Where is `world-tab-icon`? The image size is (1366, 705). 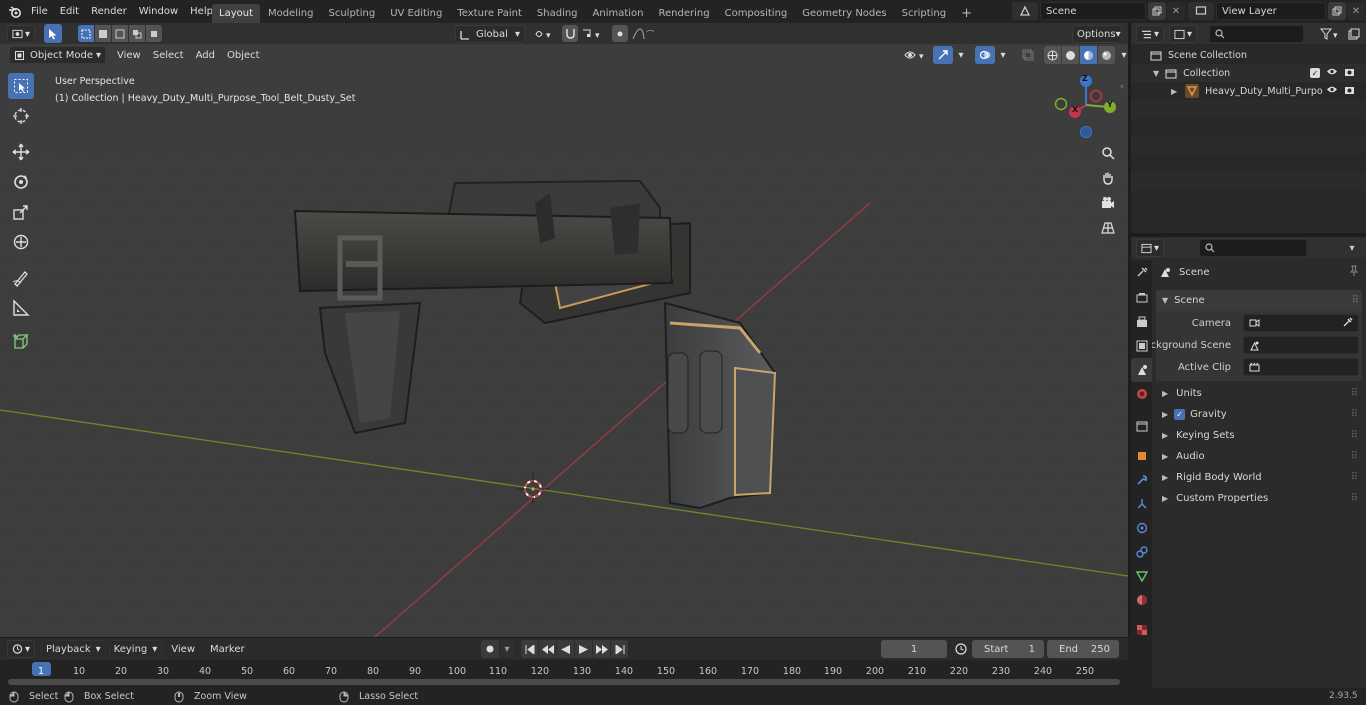 world-tab-icon is located at coordinates (1141, 394).